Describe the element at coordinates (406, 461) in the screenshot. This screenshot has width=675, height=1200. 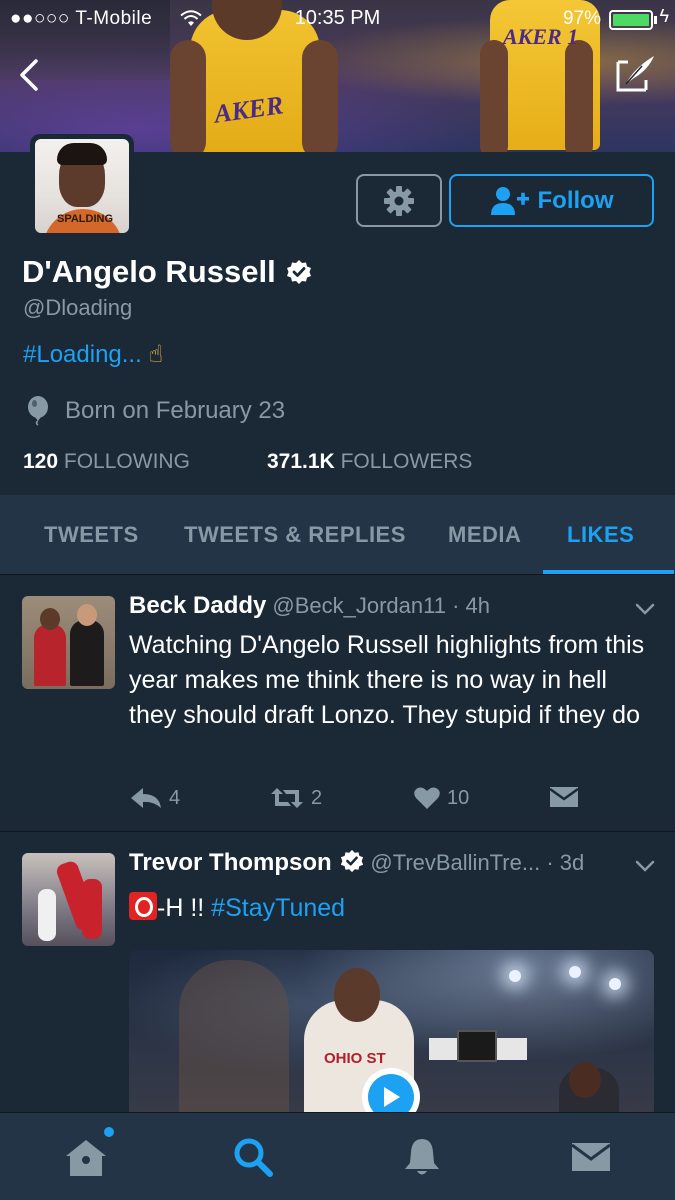
I see `followers-label: FOLLOWERS` at that location.